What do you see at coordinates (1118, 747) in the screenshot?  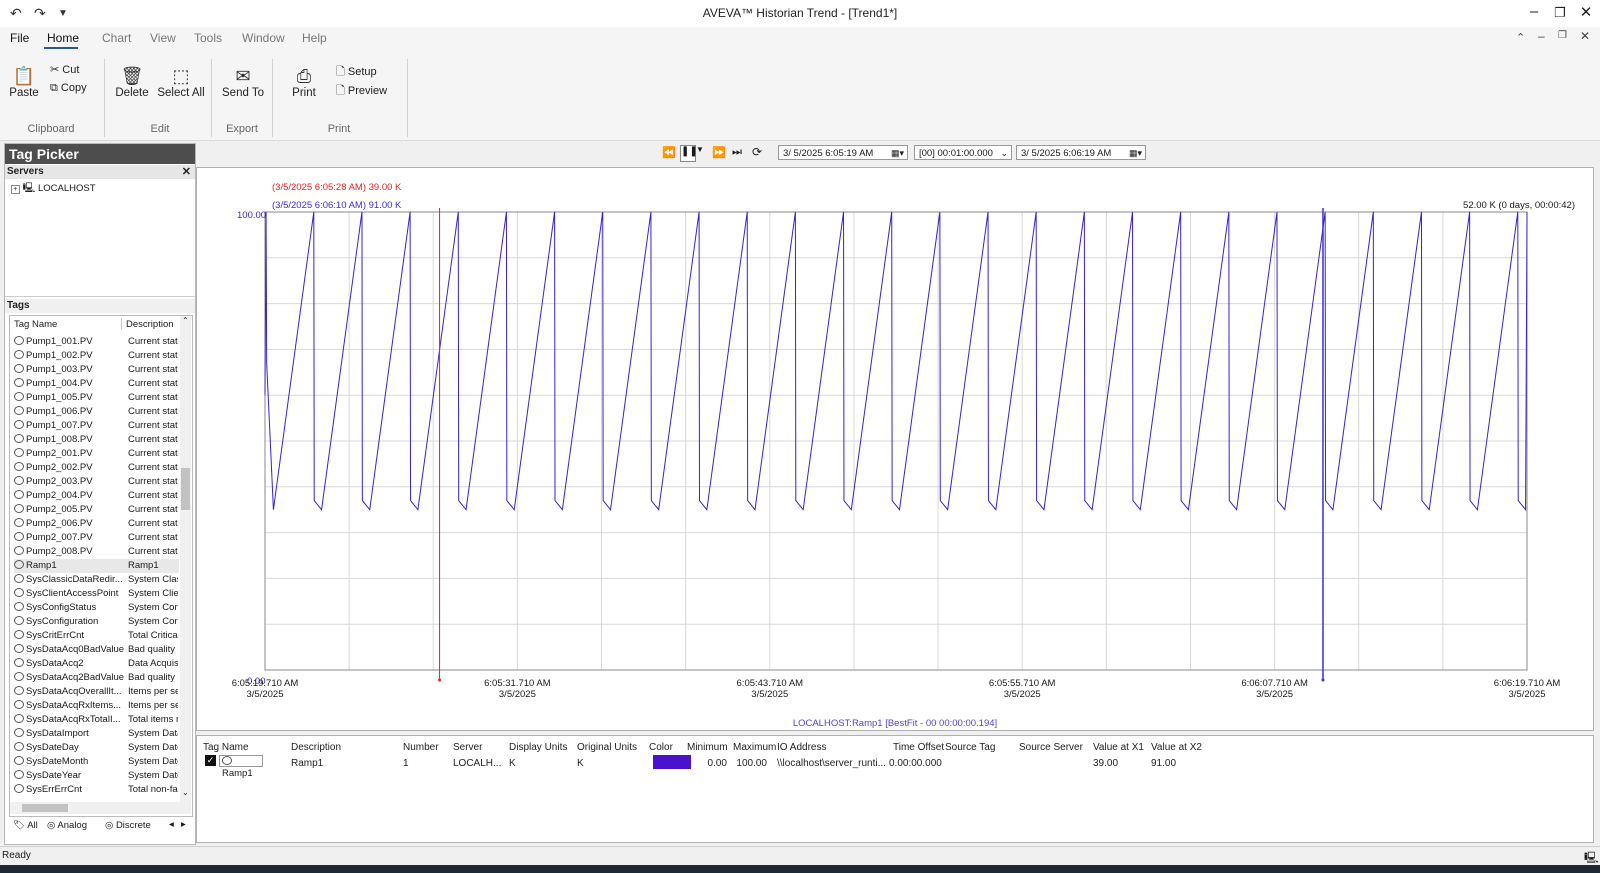 I see `column-header: Value at X1` at bounding box center [1118, 747].